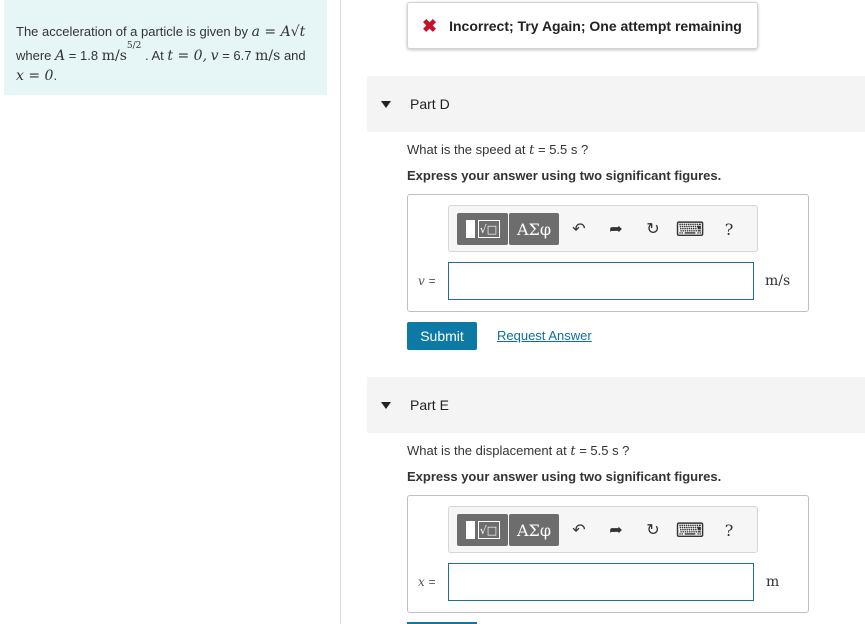  What do you see at coordinates (432, 281) in the screenshot?
I see `part-d-var-eq: =` at bounding box center [432, 281].